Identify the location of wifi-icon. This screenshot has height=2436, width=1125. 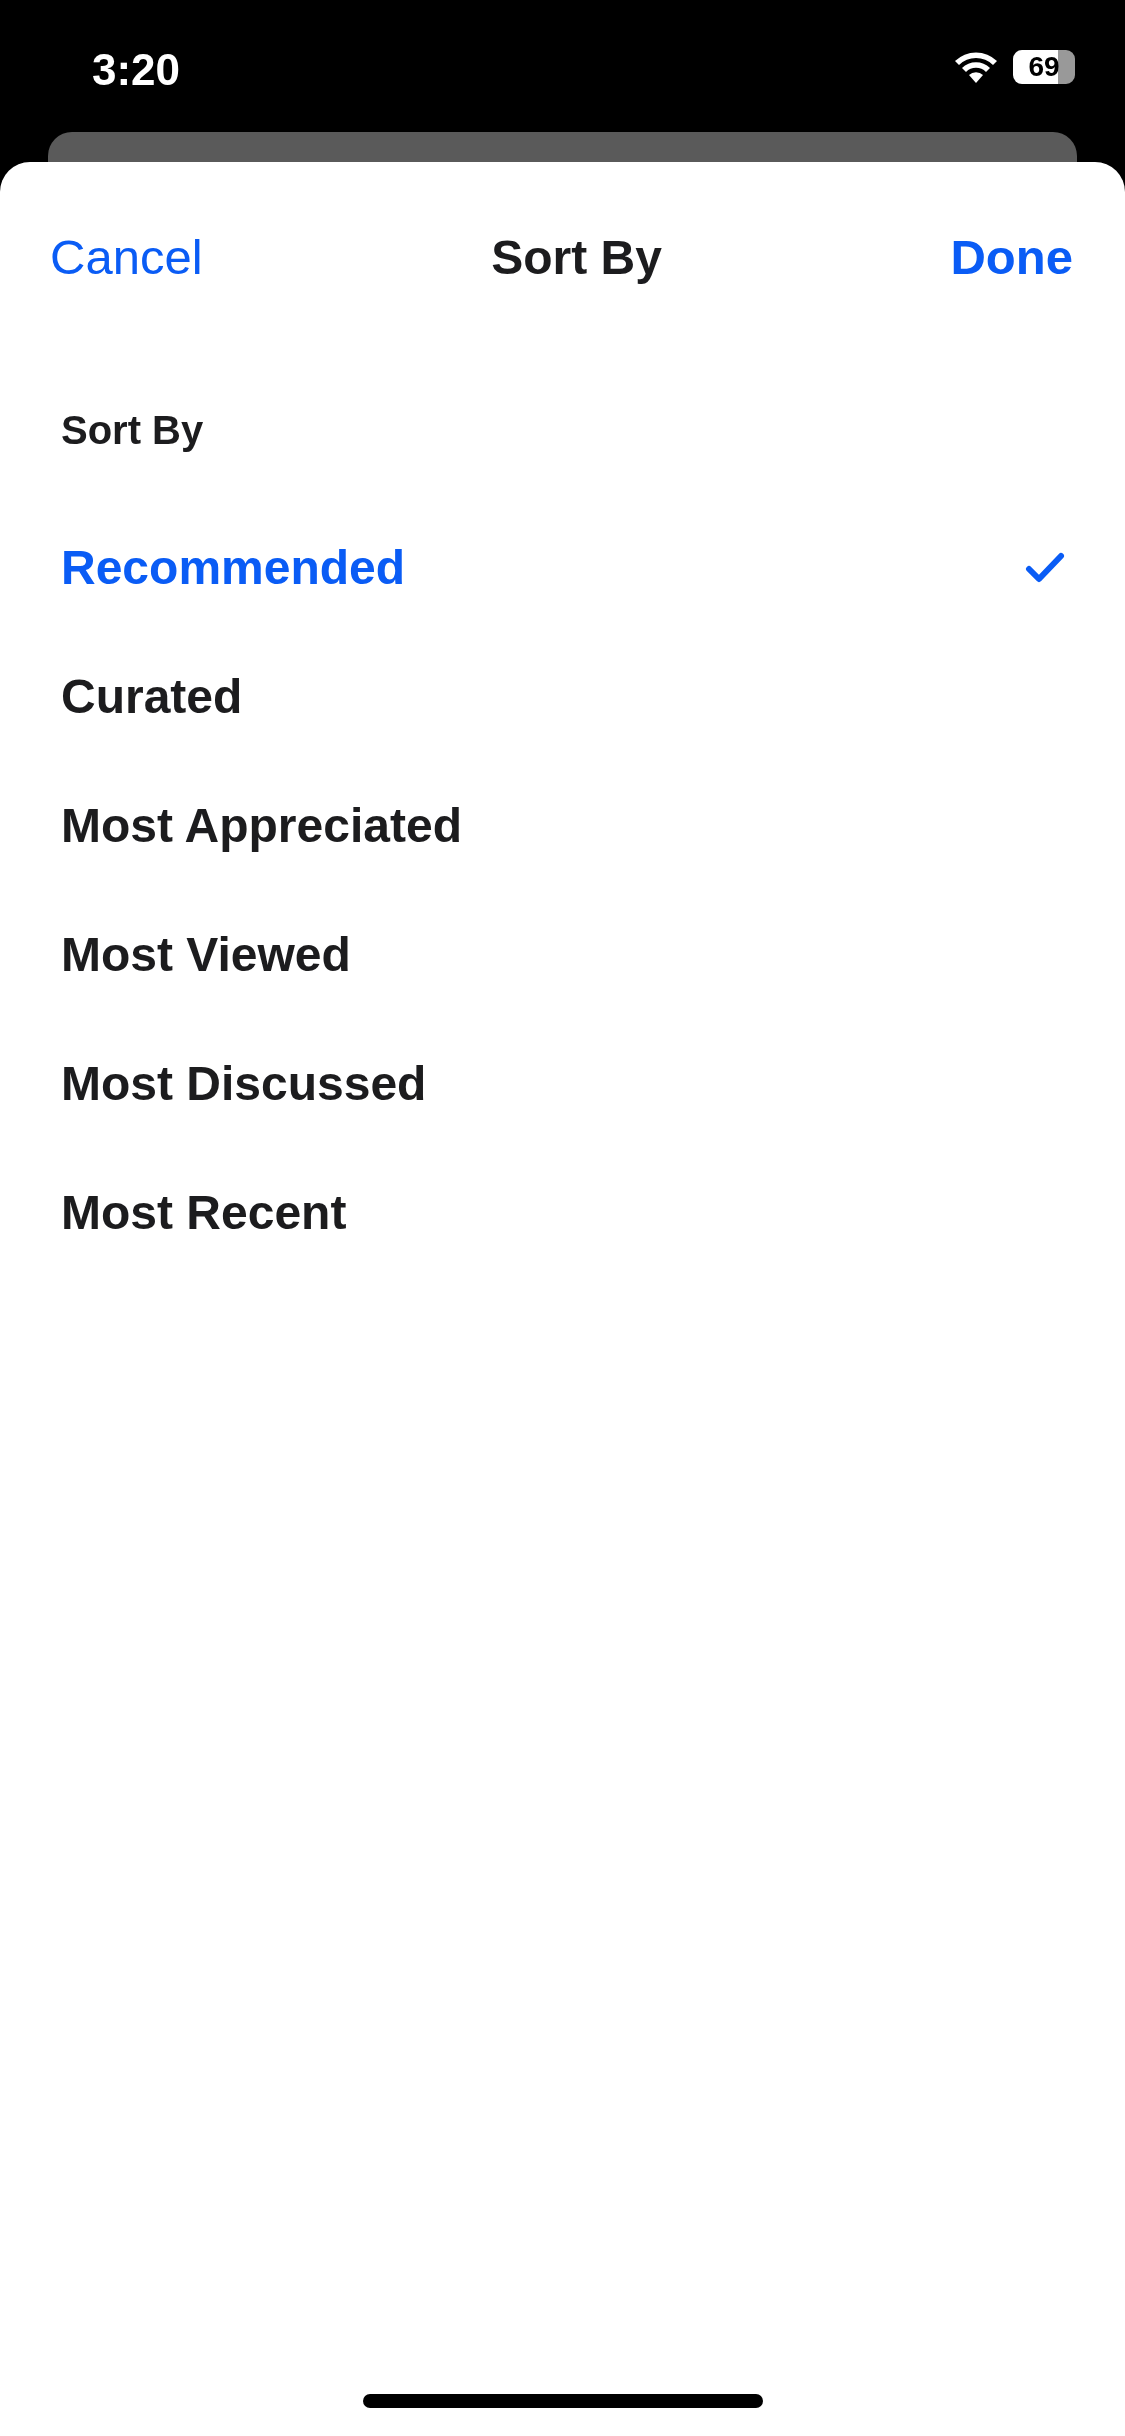
(976, 67).